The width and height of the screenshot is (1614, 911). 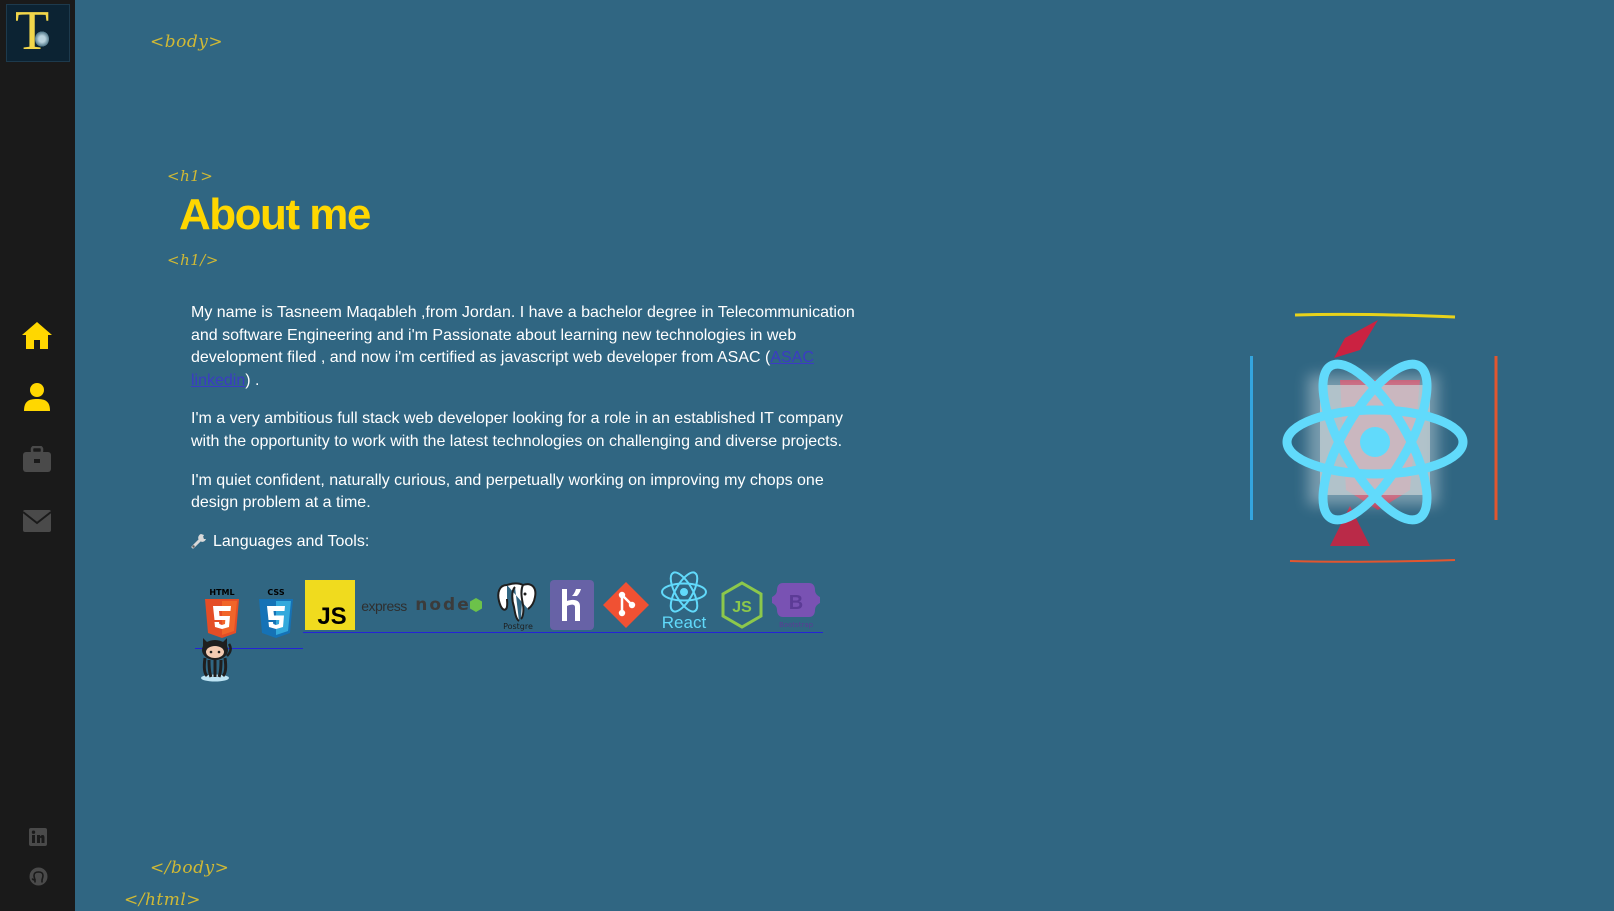 I want to click on git-link, so click(x=626, y=605).